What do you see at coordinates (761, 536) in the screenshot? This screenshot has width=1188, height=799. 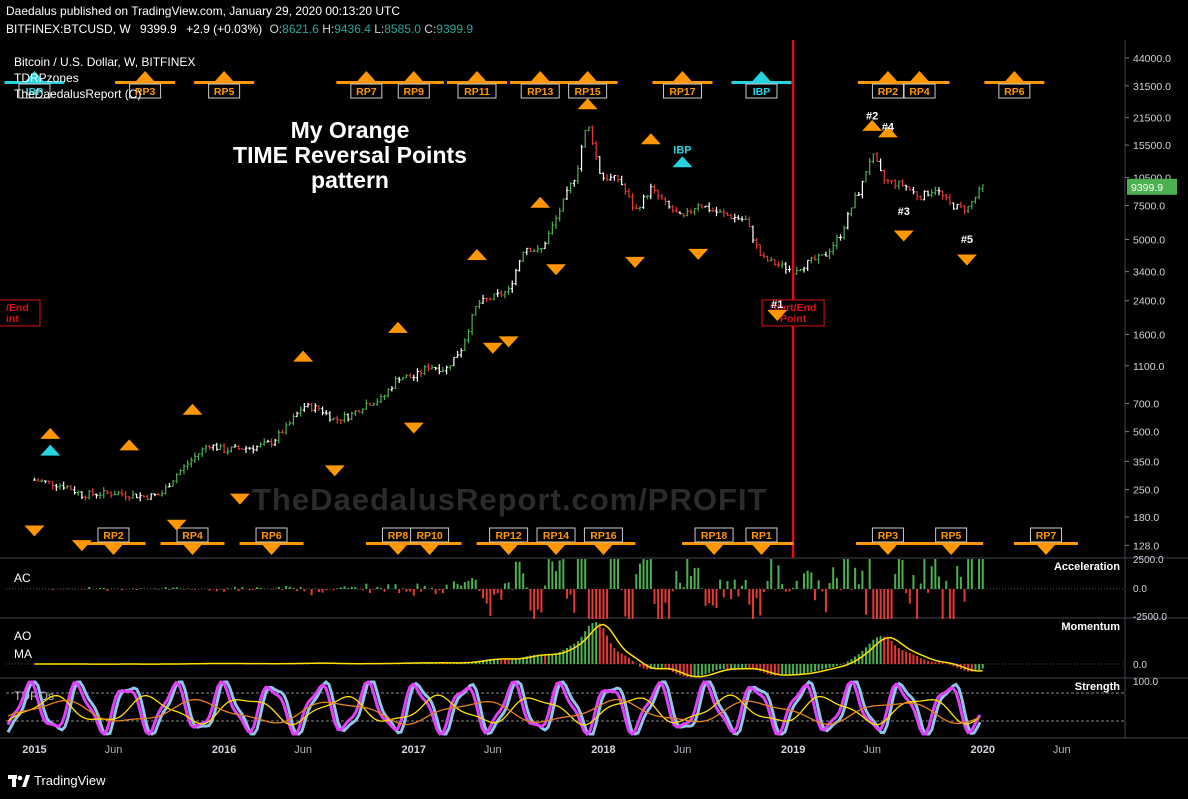 I see `rp-label: RP1` at bounding box center [761, 536].